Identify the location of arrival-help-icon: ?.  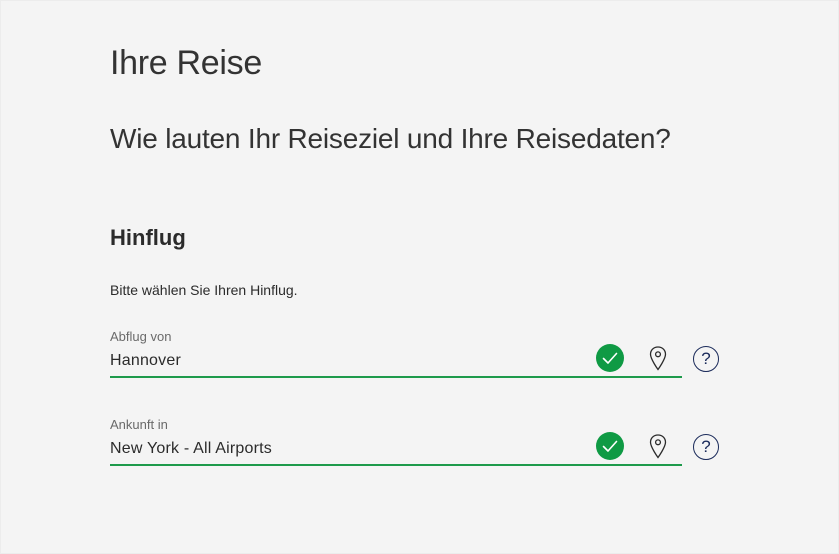
(706, 447).